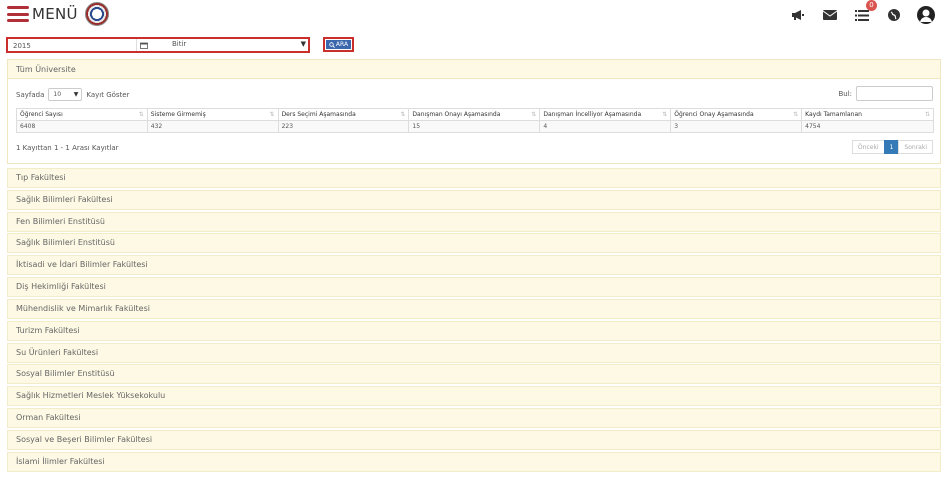  I want to click on menu-label: MENÜ, so click(55, 14).